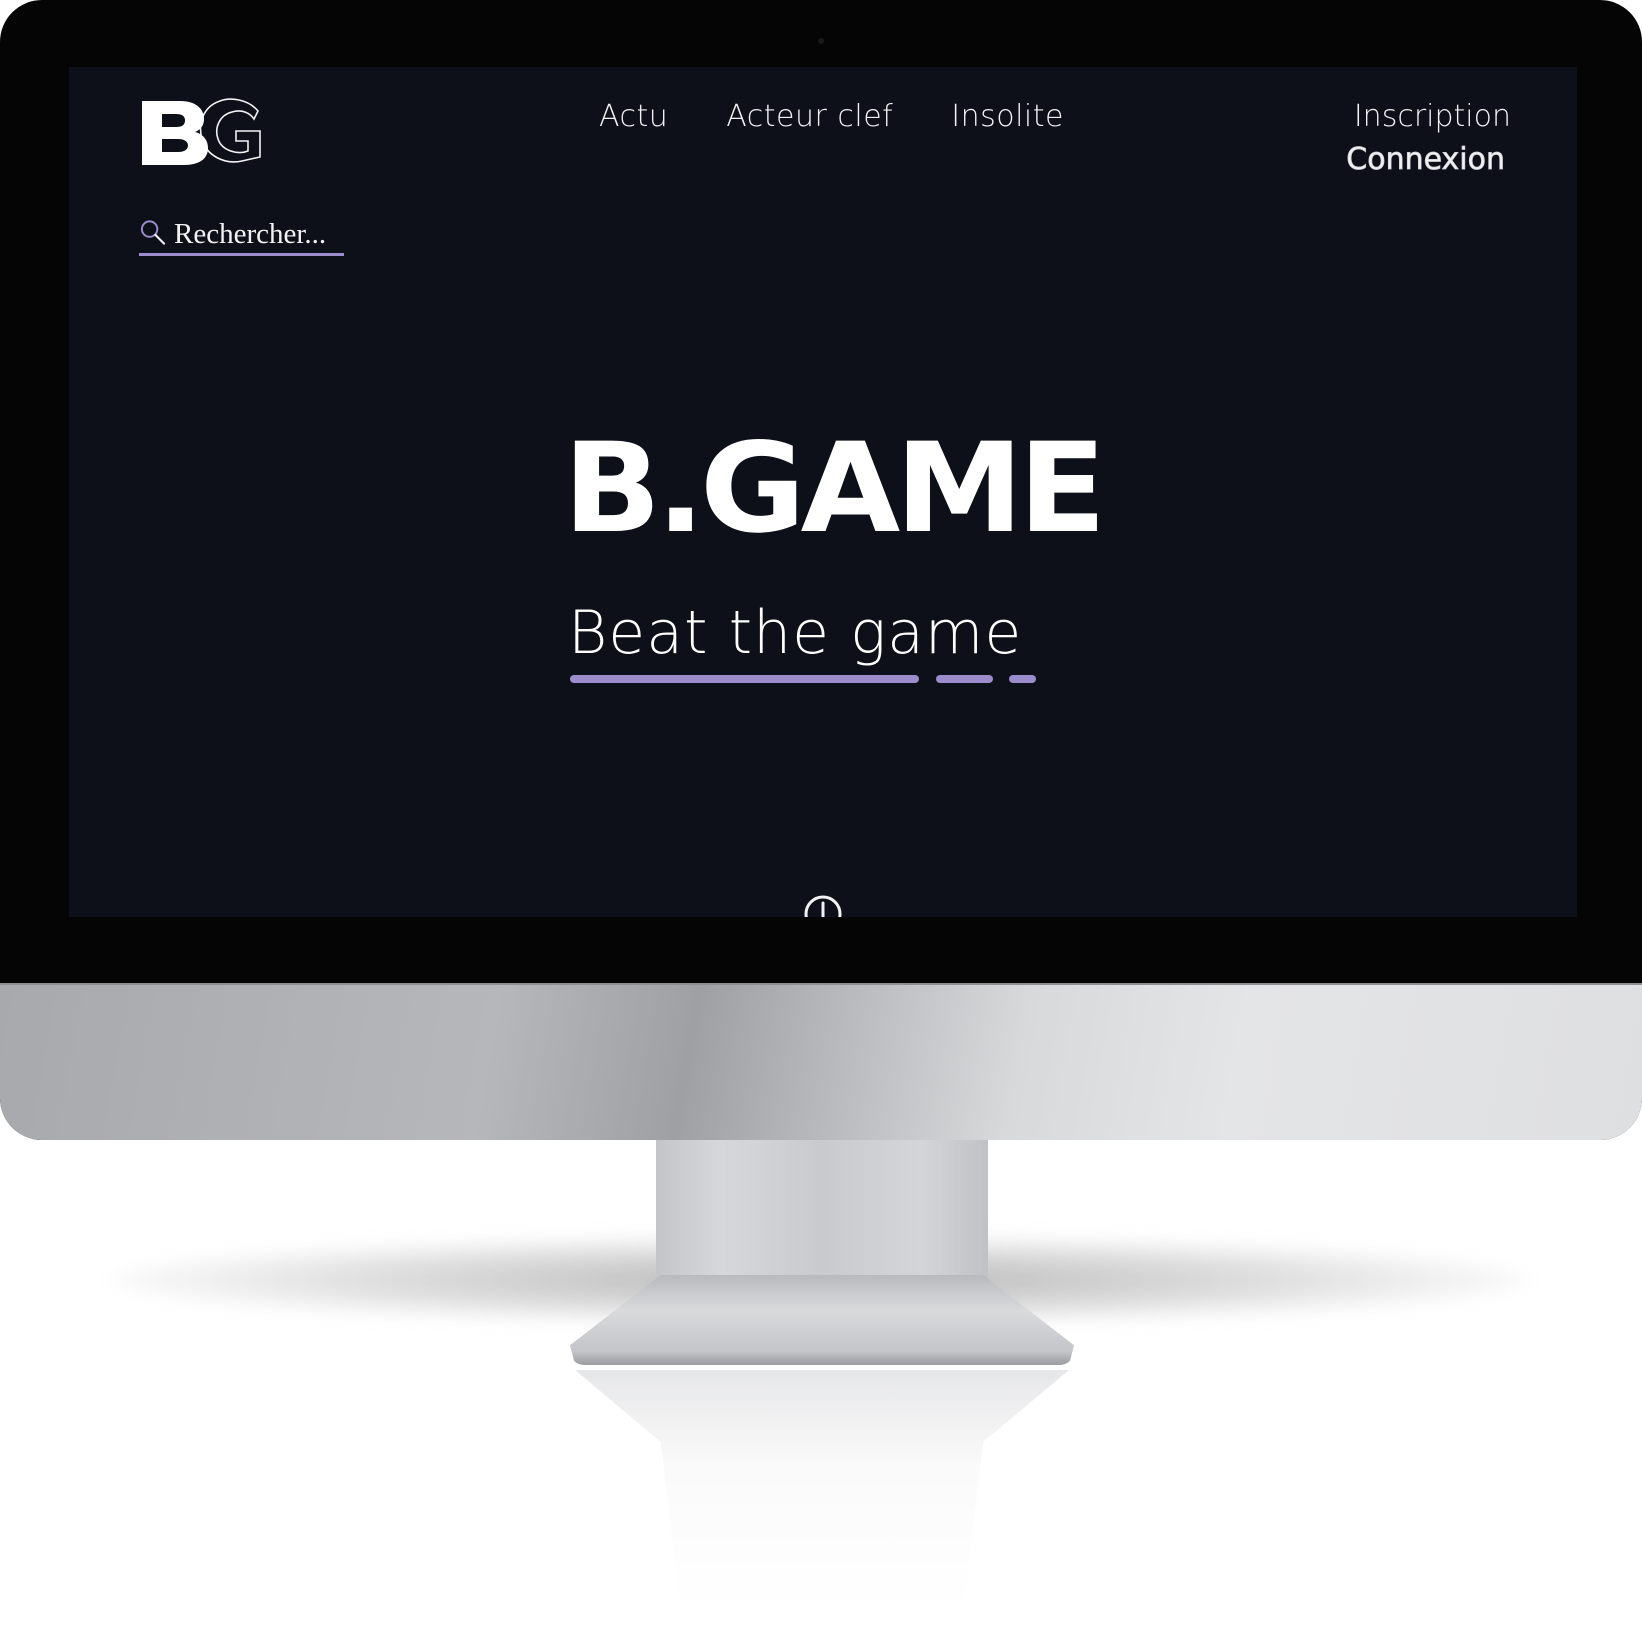 The width and height of the screenshot is (1642, 1651). Describe the element at coordinates (1007, 119) in the screenshot. I see `nav-item-insolite: Insolite` at that location.